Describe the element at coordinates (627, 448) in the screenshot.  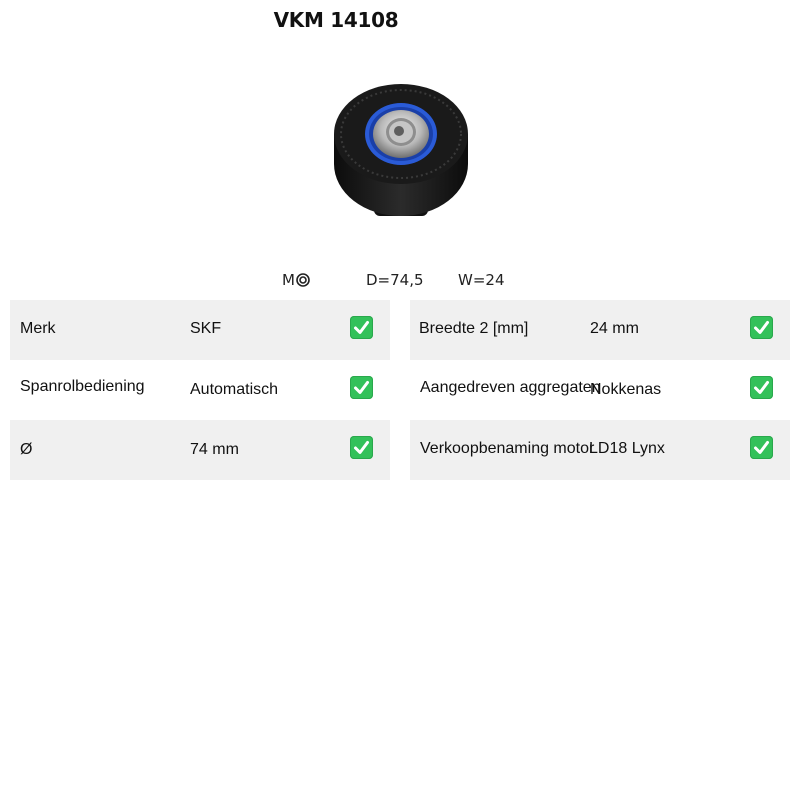
I see `row-value: LD18 Lynx` at that location.